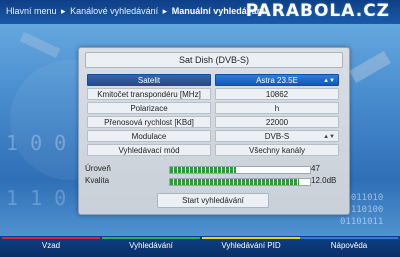 This screenshot has height=257, width=400. Describe the element at coordinates (251, 238) in the screenshot. I see `yellow-key-indicator` at that location.